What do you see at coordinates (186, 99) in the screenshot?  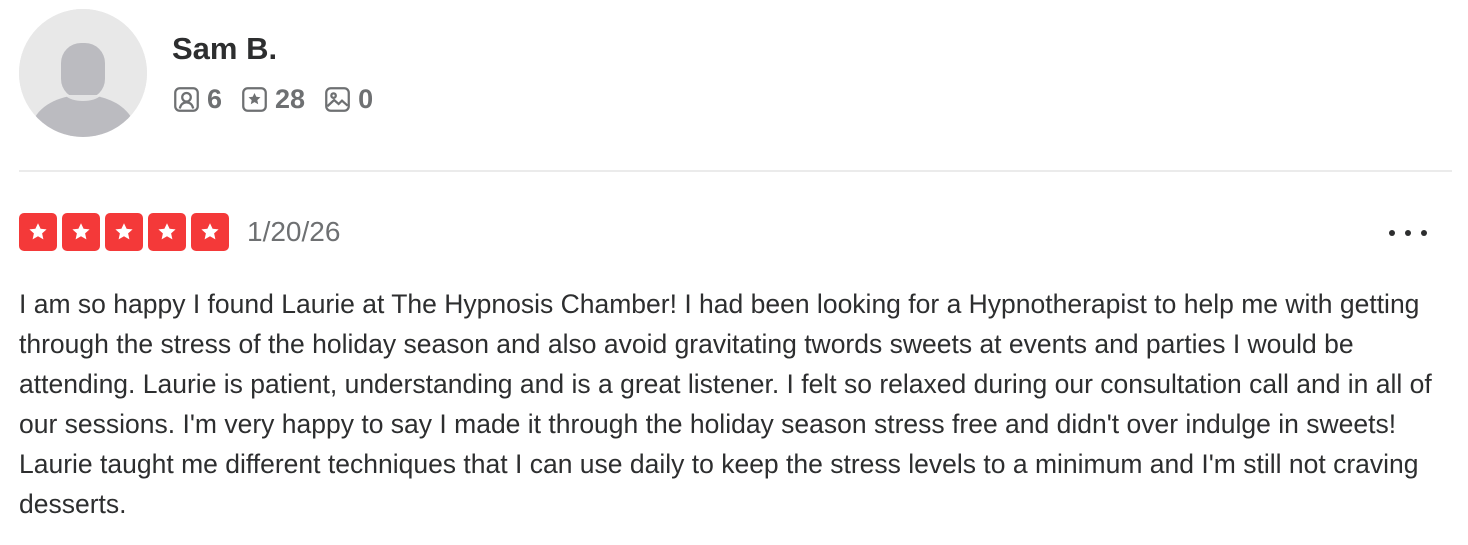 I see `friends-icon` at bounding box center [186, 99].